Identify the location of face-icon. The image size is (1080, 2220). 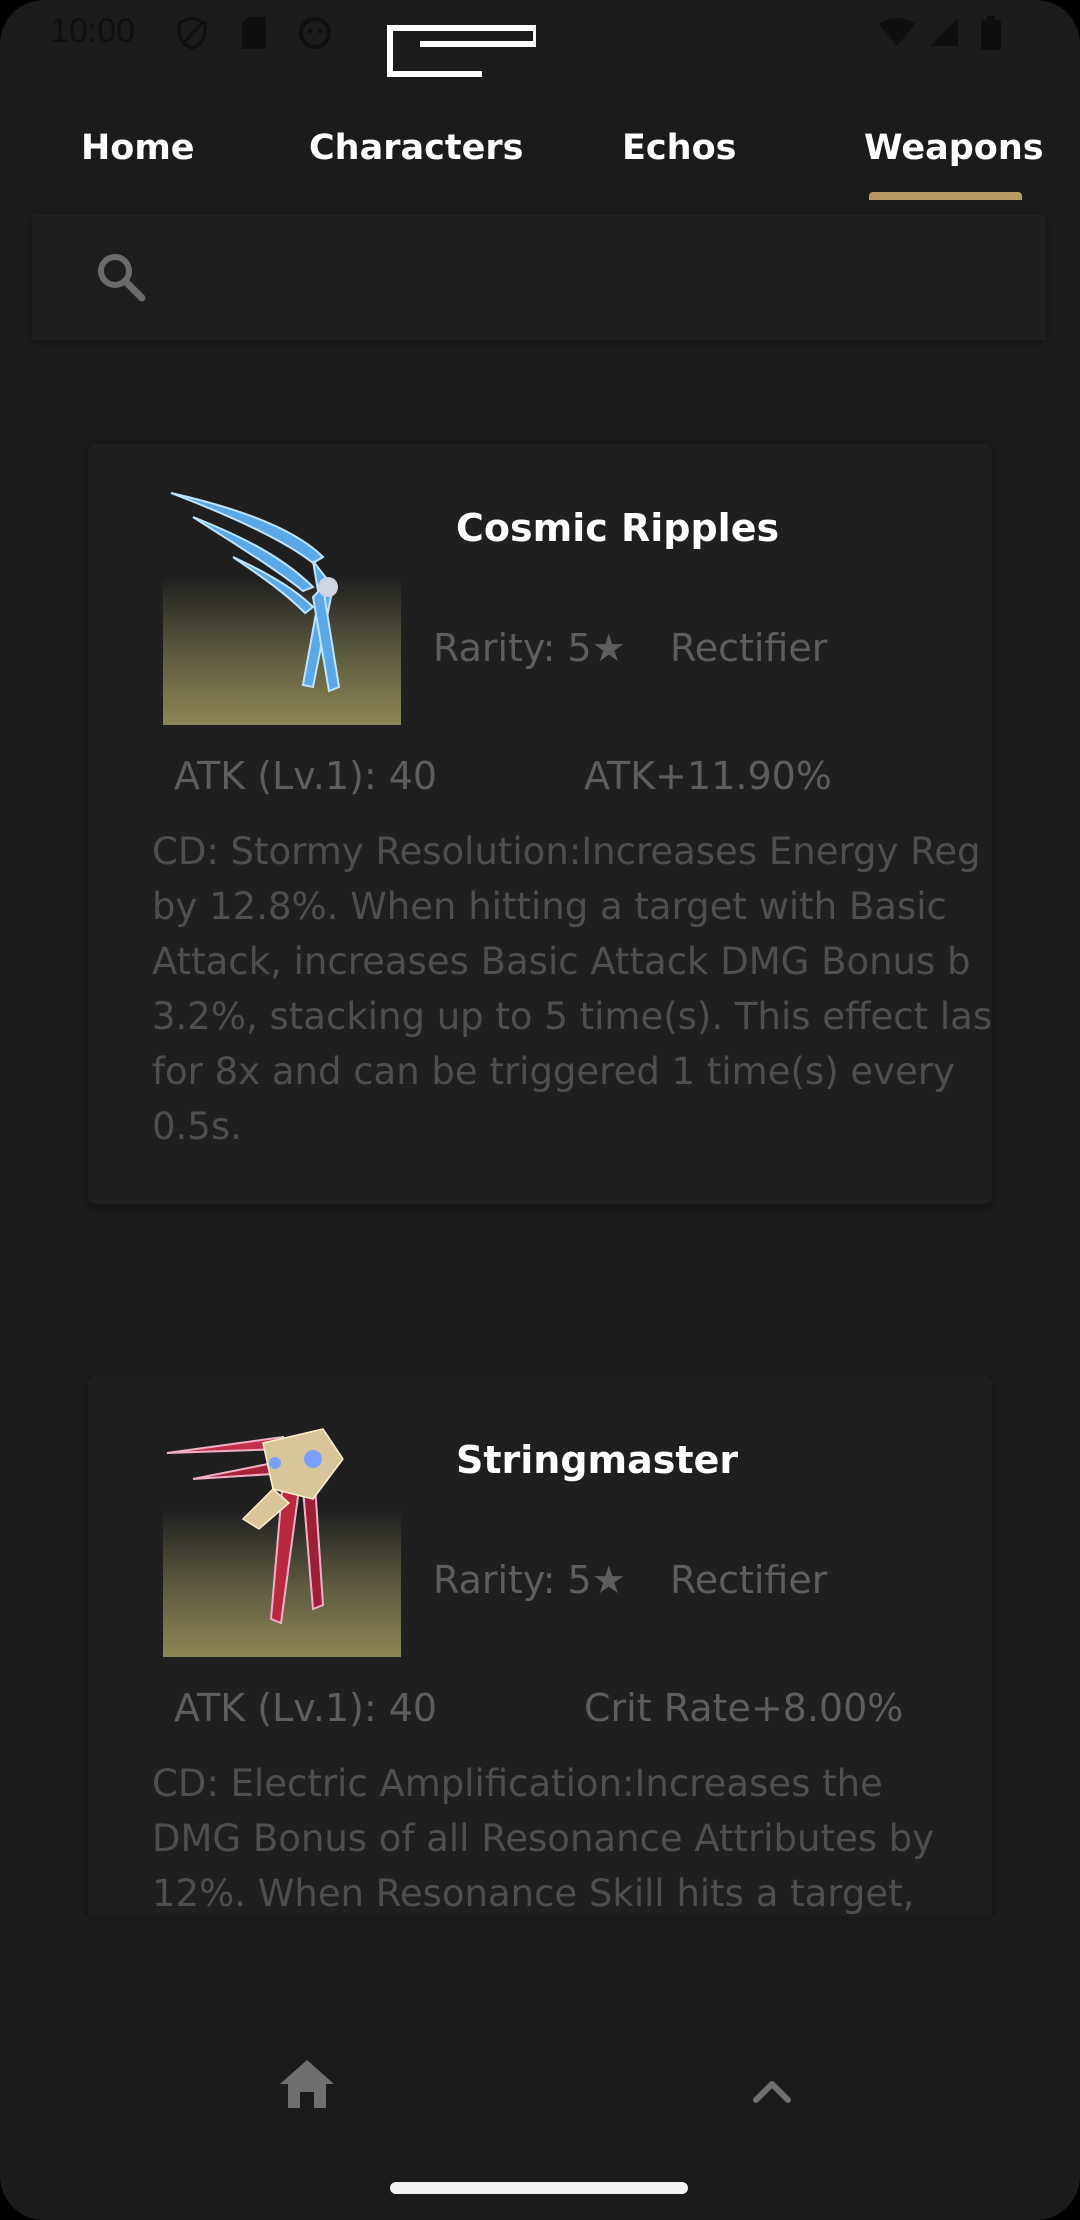
(315, 33).